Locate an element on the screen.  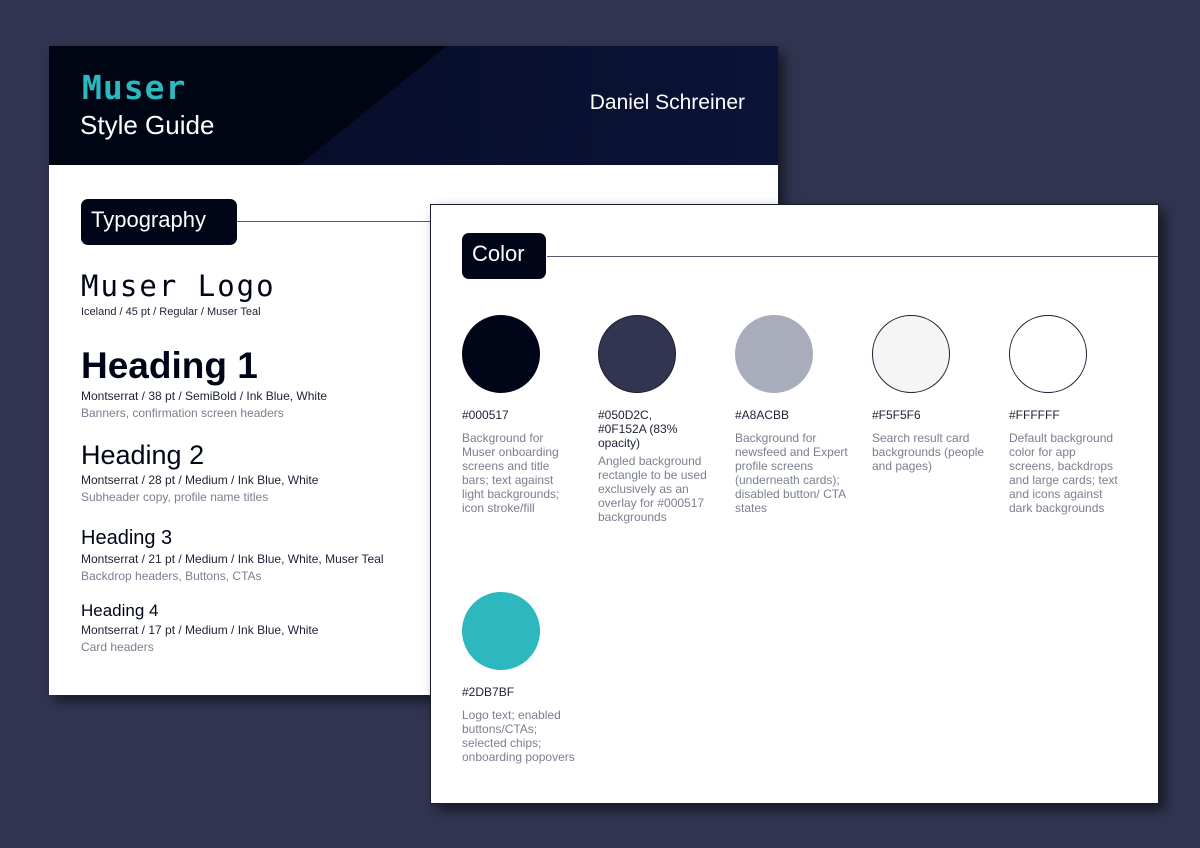
type-sample-usage: Banners, confirmation screen headers is located at coordinates (182, 413).